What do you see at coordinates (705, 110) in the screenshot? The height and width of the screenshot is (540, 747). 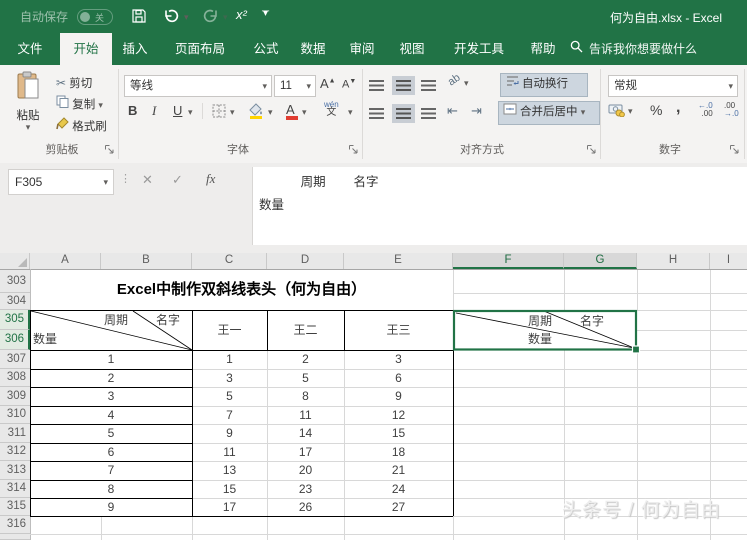 I see `increase-decimal-button: ←.0 .00` at bounding box center [705, 110].